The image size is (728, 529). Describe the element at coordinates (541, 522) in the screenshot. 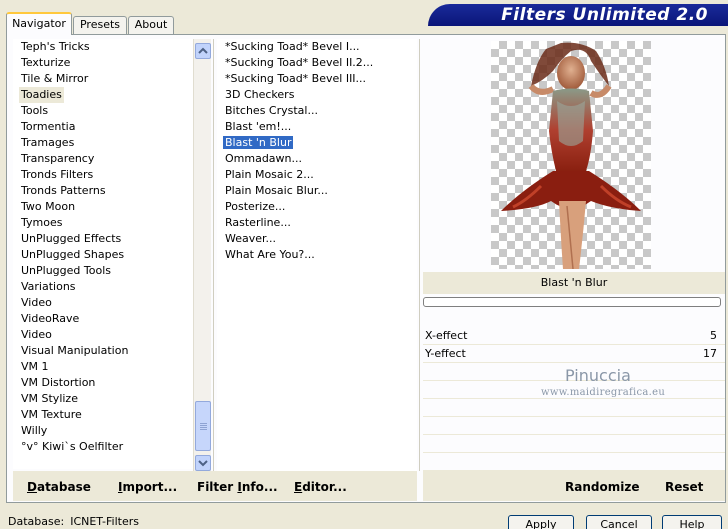

I see `apply-button: Apply` at that location.